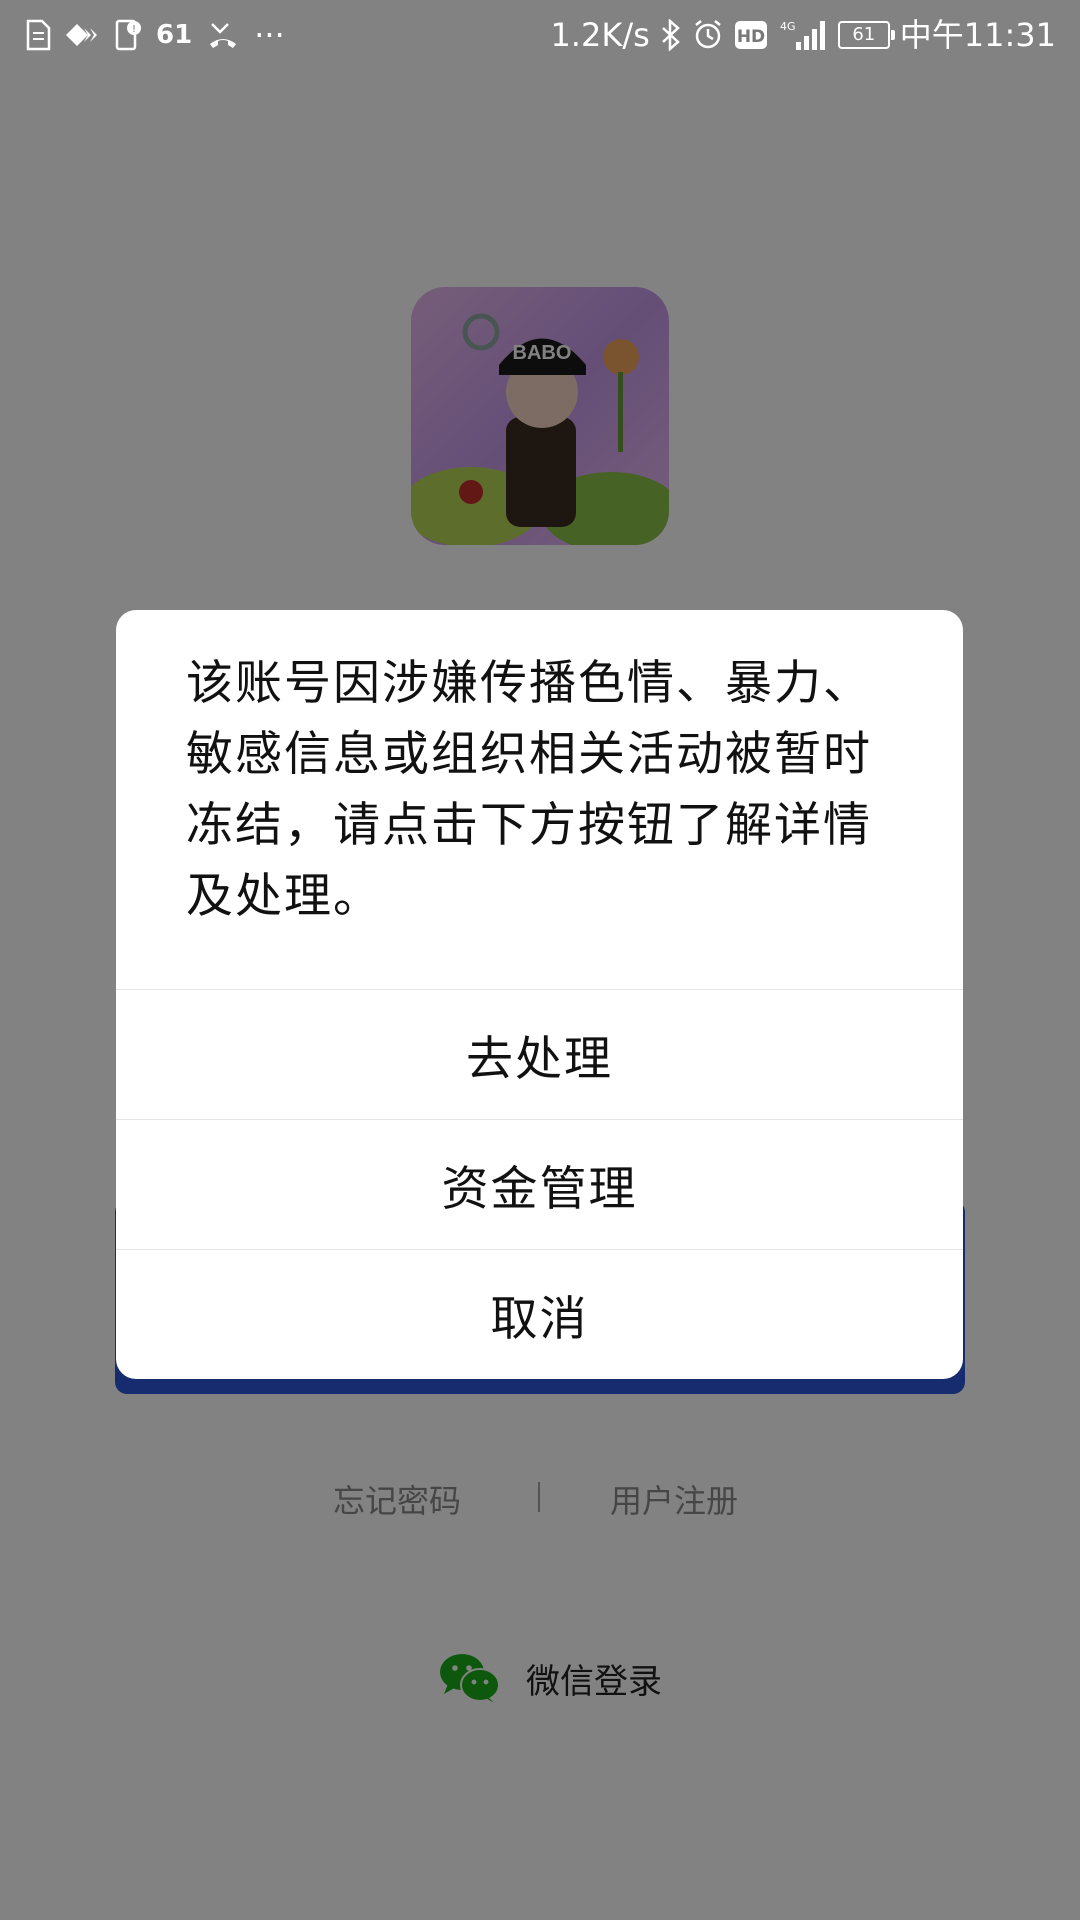  Describe the element at coordinates (38, 35) in the screenshot. I see `sim-card-icon` at that location.